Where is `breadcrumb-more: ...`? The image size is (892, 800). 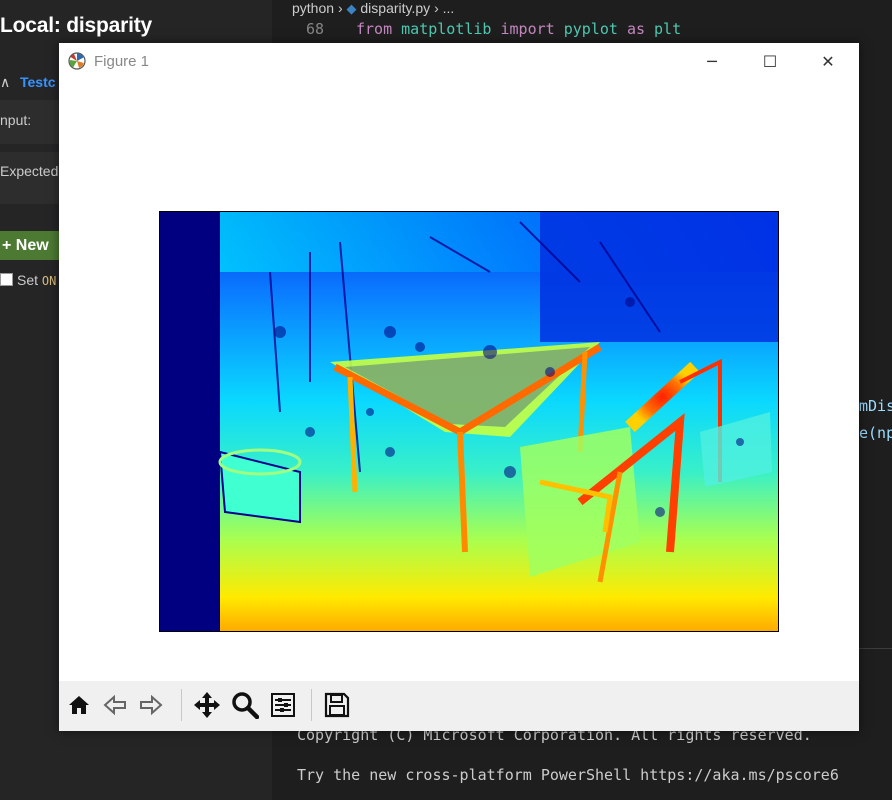 breadcrumb-more: ... is located at coordinates (449, 8).